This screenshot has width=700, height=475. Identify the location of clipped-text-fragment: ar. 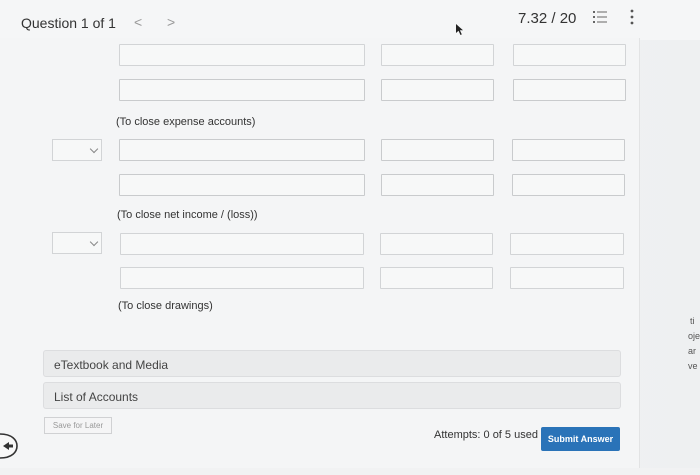
(692, 351).